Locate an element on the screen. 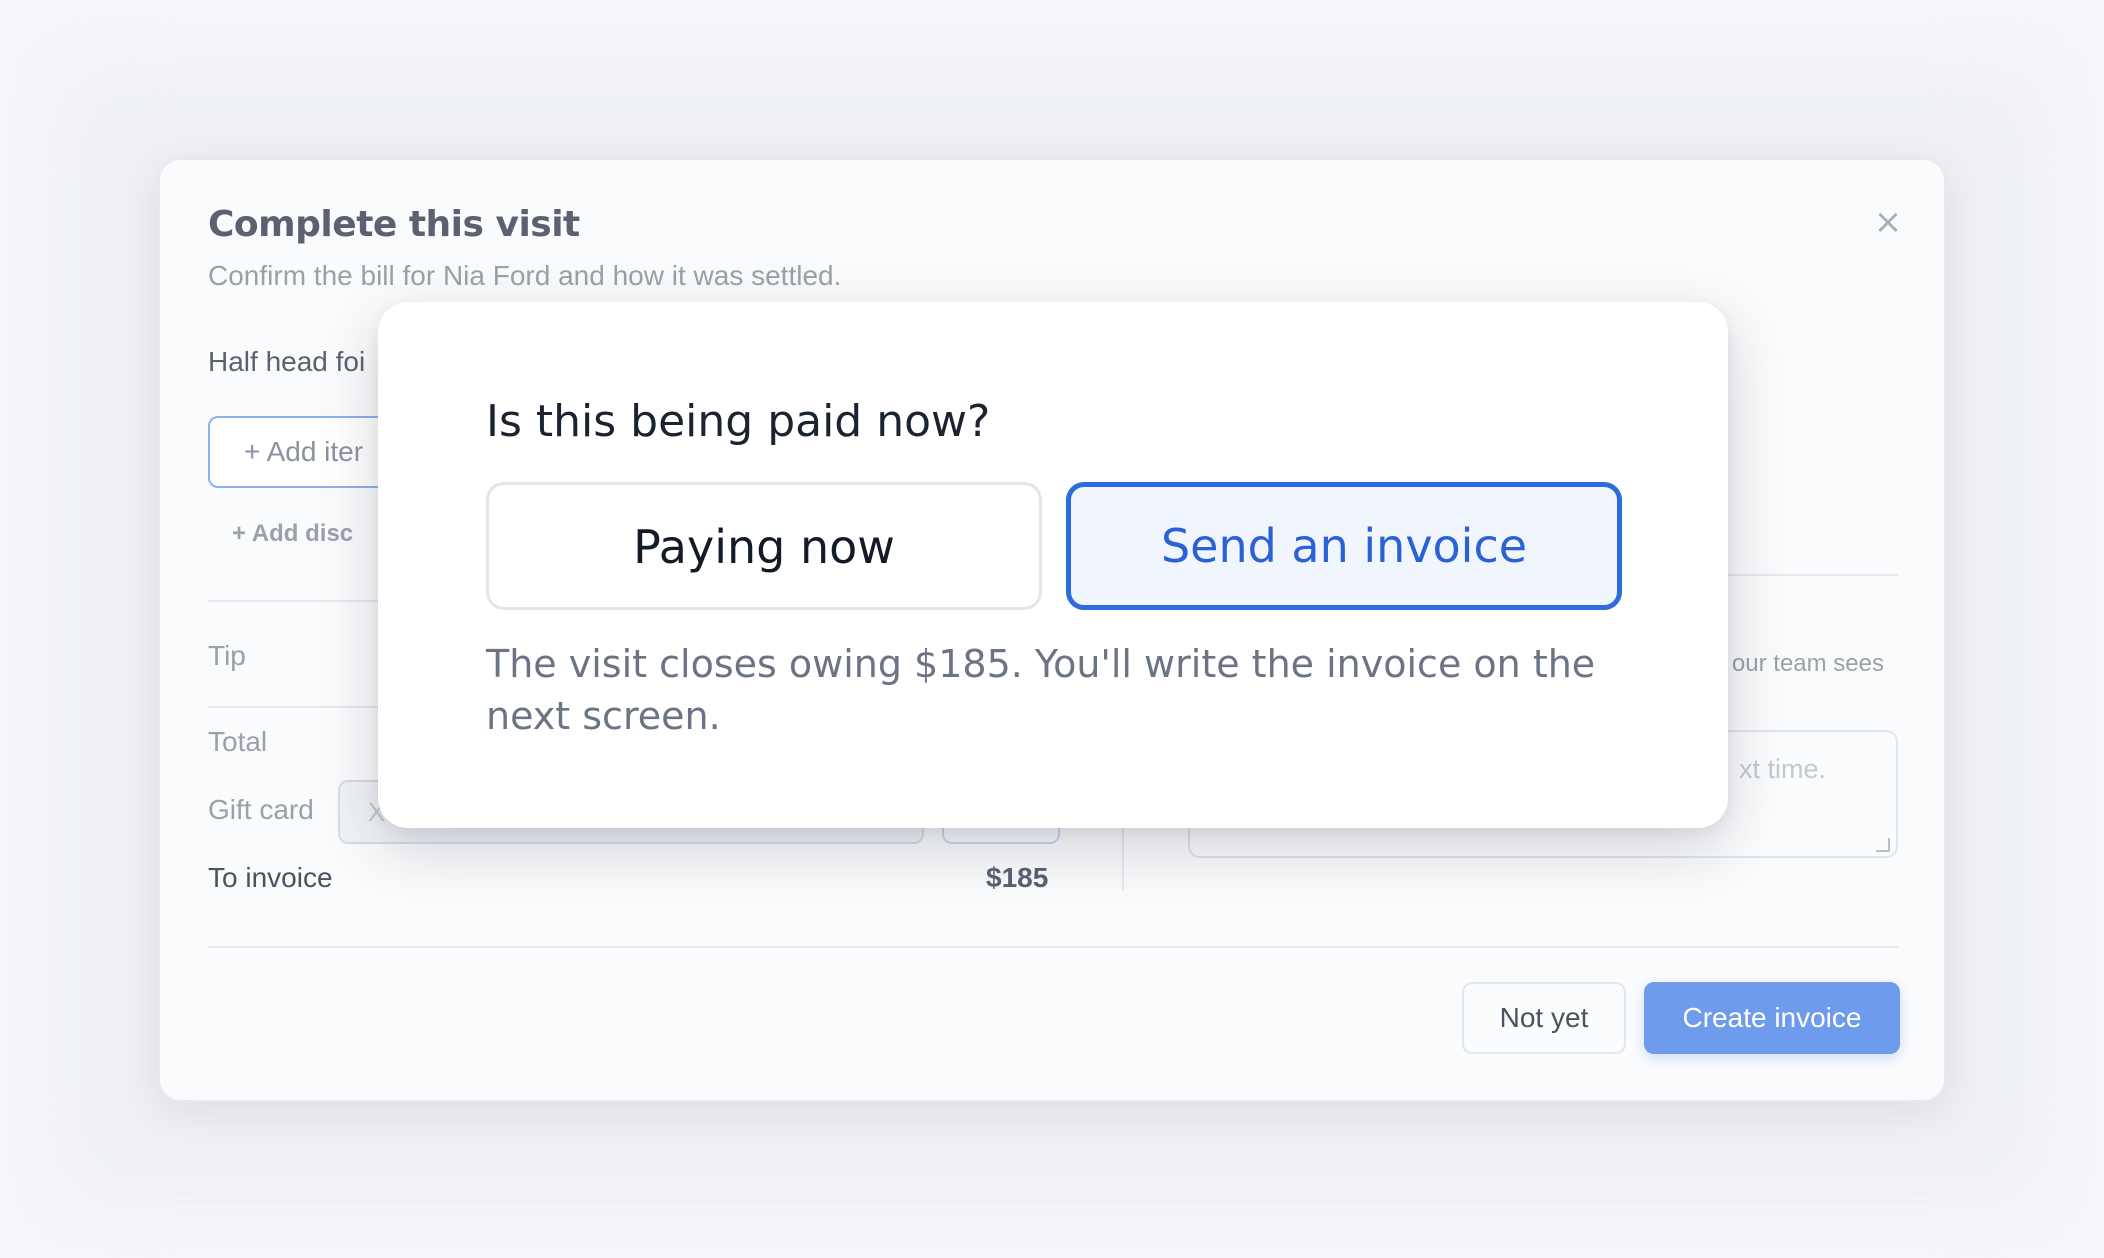  to-invoice-amount: $185 is located at coordinates (1017, 877).